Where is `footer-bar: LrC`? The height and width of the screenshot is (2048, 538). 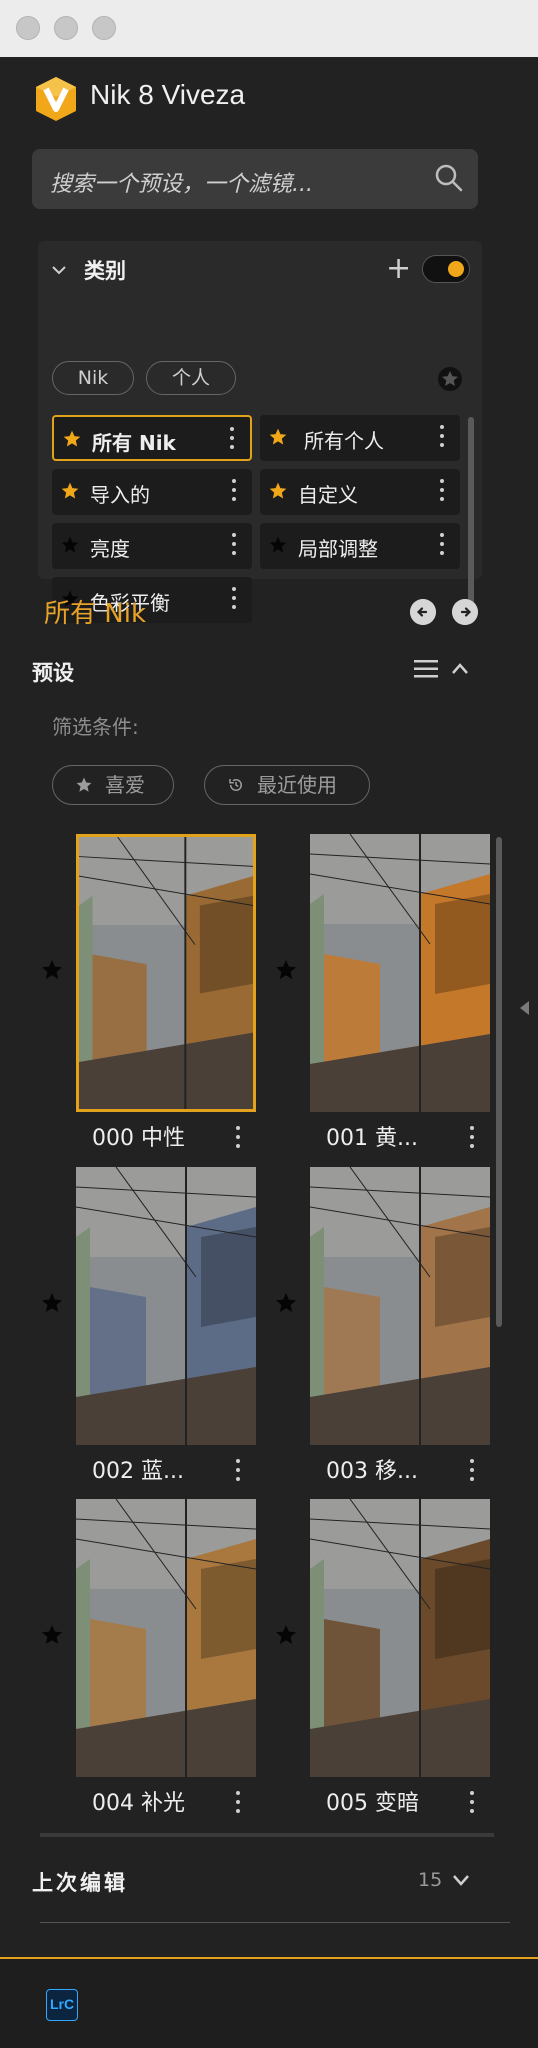
footer-bar: LrC is located at coordinates (269, 2002).